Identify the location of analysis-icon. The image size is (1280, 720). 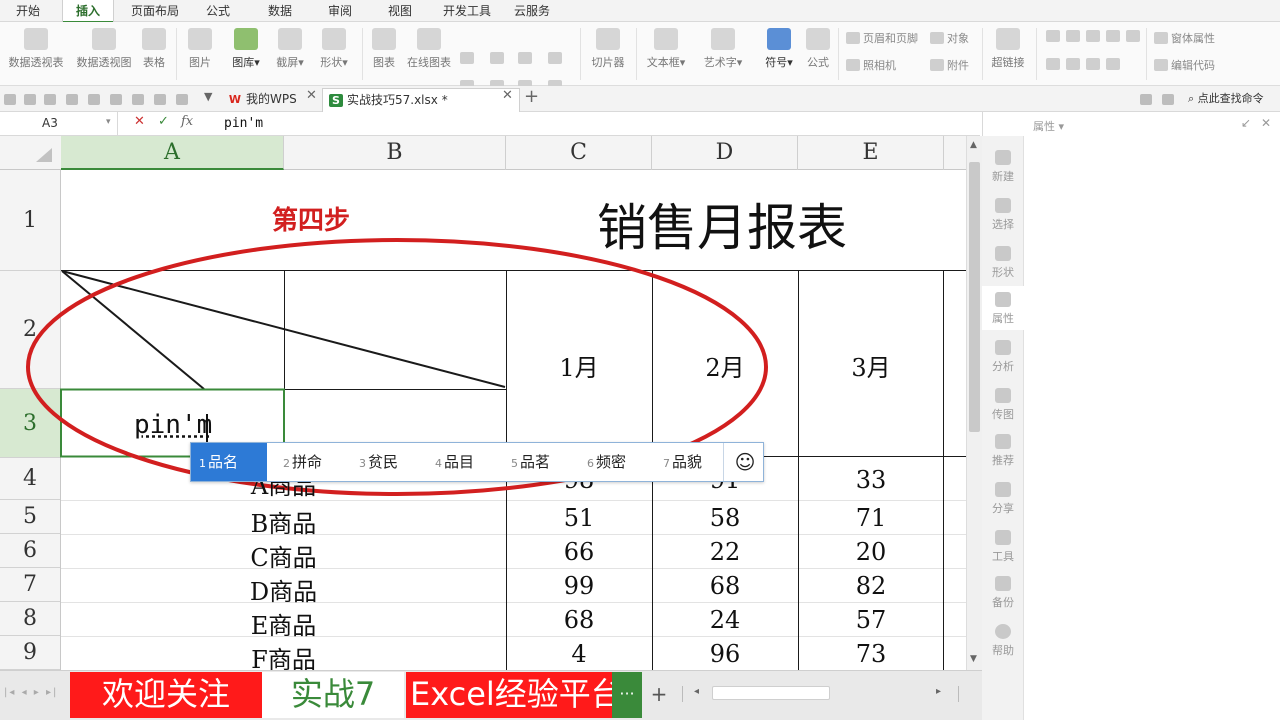
(1003, 347).